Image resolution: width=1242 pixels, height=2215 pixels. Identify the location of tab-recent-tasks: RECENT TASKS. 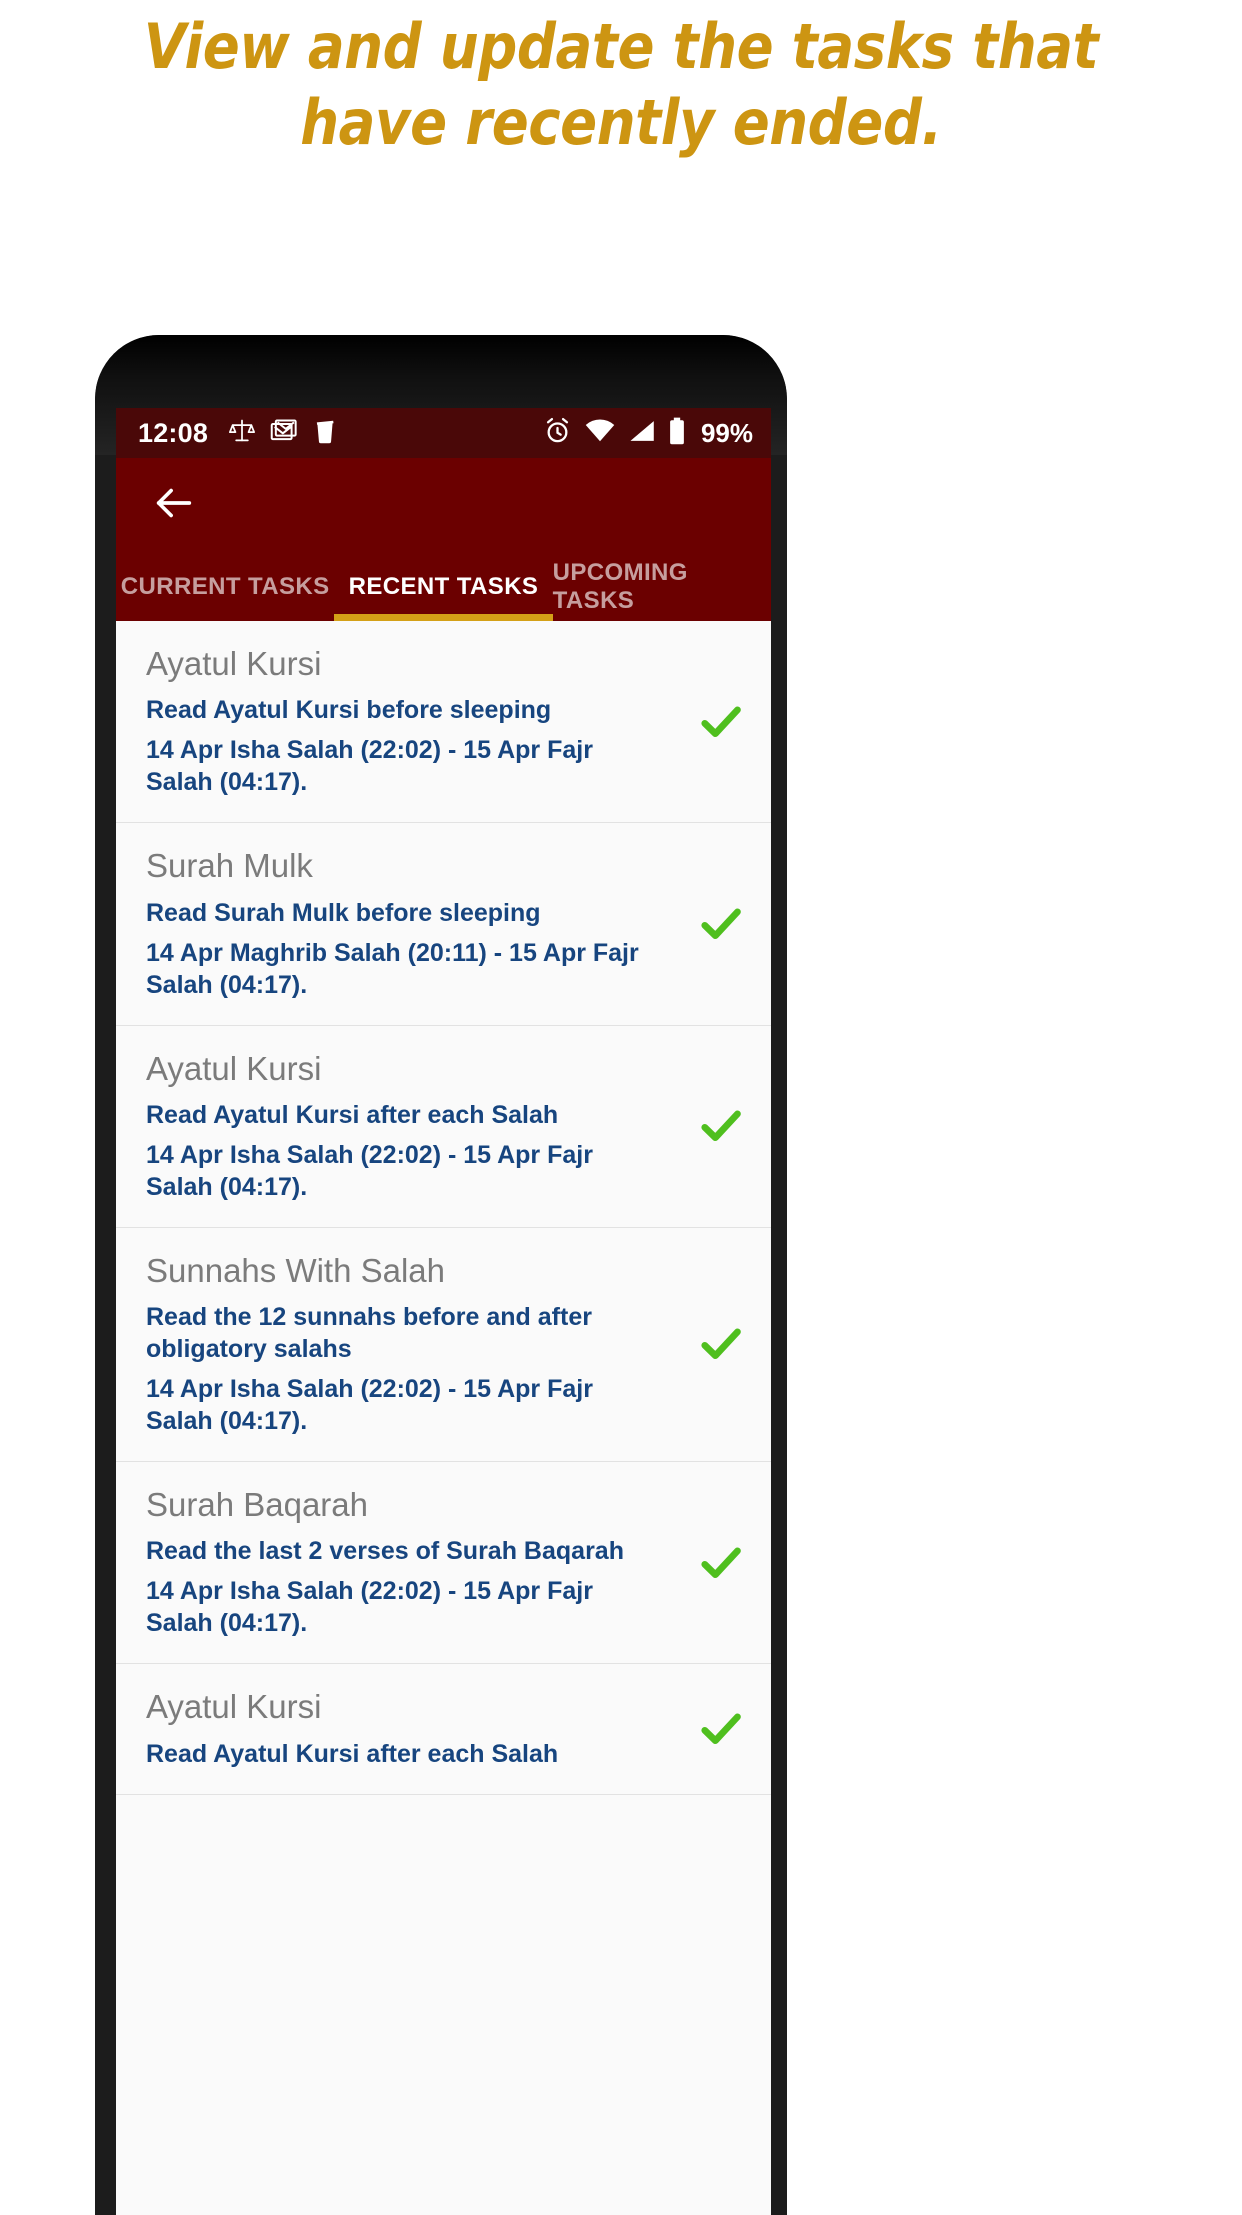
(443, 587).